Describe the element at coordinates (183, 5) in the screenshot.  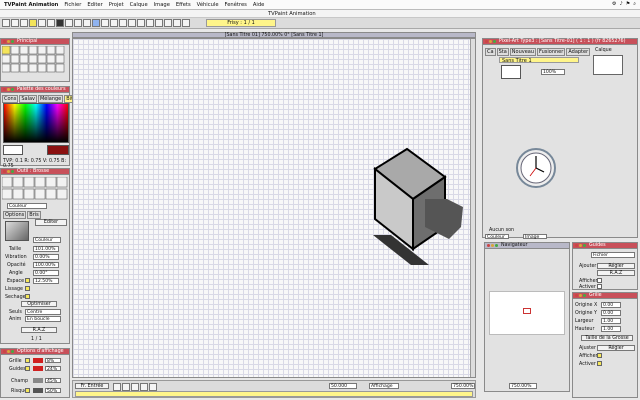
I see `menu-item-effets: Effets` at that location.